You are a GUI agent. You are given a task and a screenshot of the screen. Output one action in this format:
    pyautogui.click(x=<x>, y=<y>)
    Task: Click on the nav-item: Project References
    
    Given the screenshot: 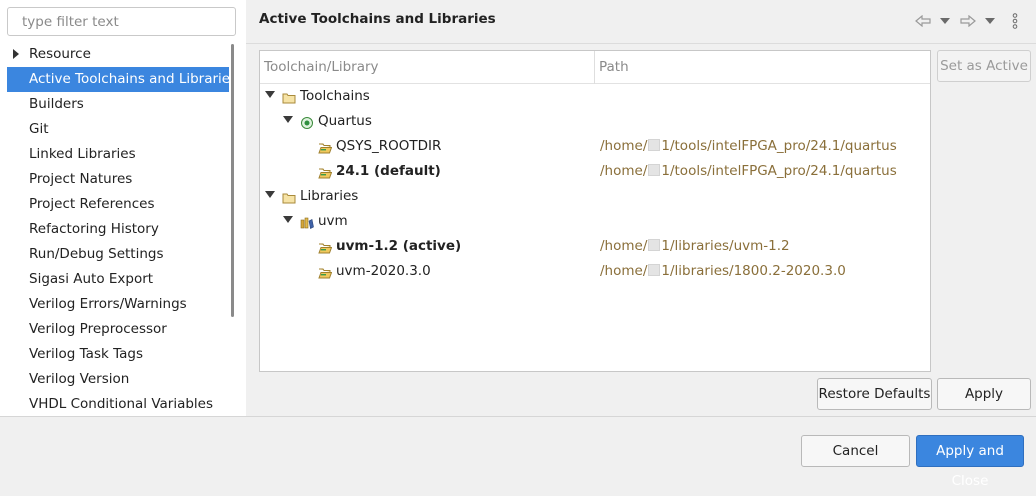 What is the action you would take?
    pyautogui.click(x=118, y=204)
    